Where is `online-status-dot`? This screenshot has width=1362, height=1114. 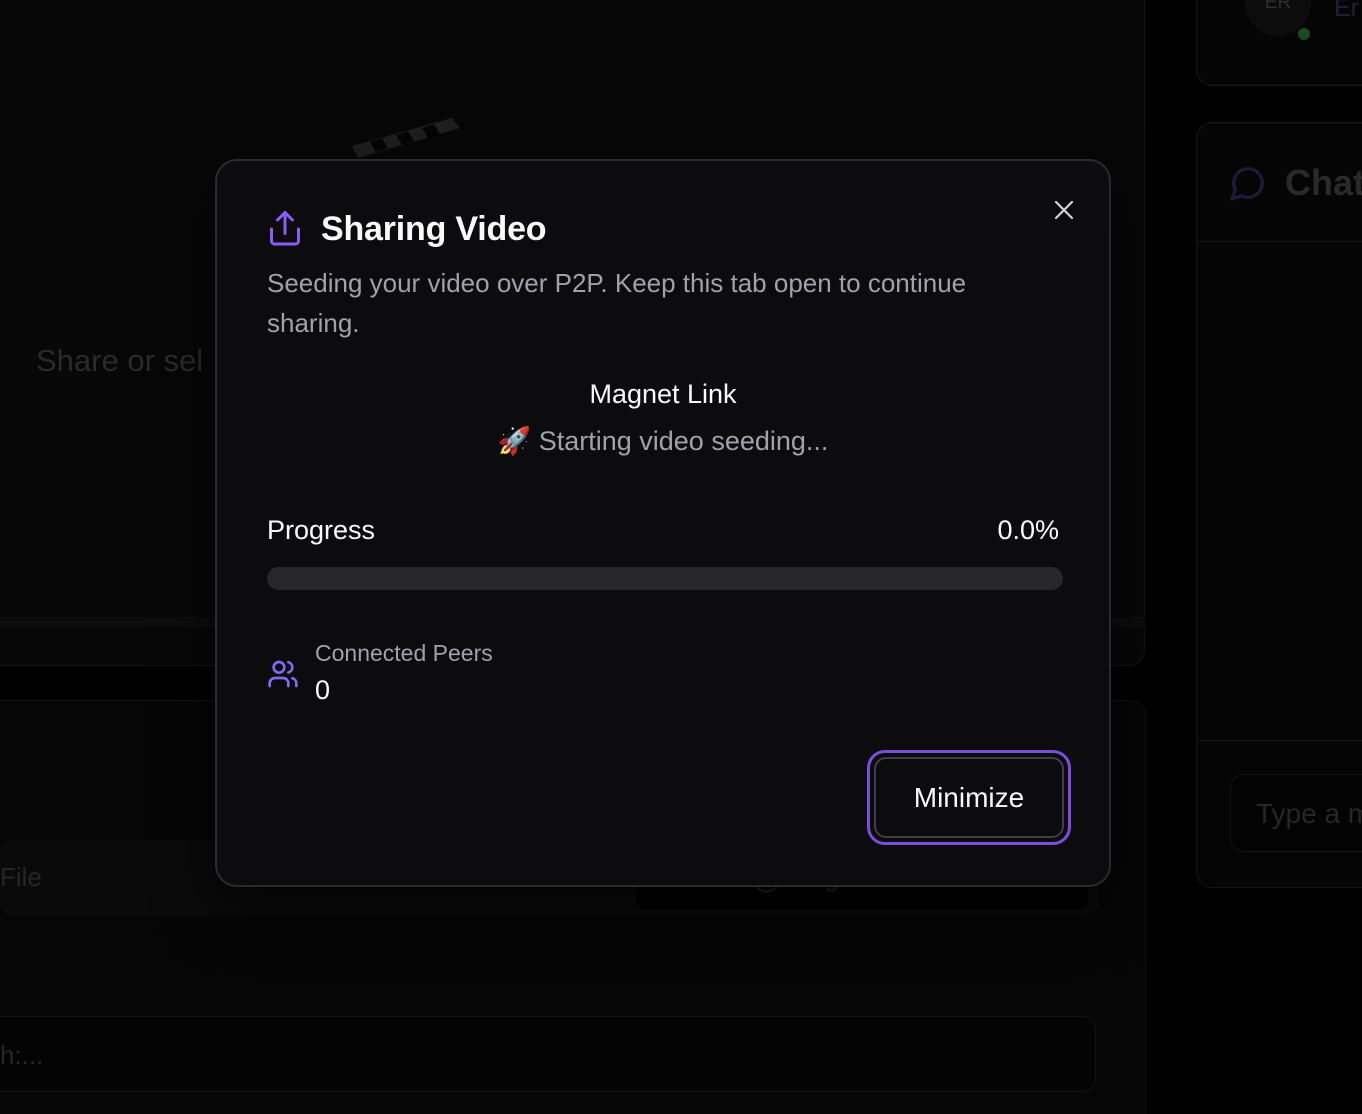 online-status-dot is located at coordinates (1304, 34).